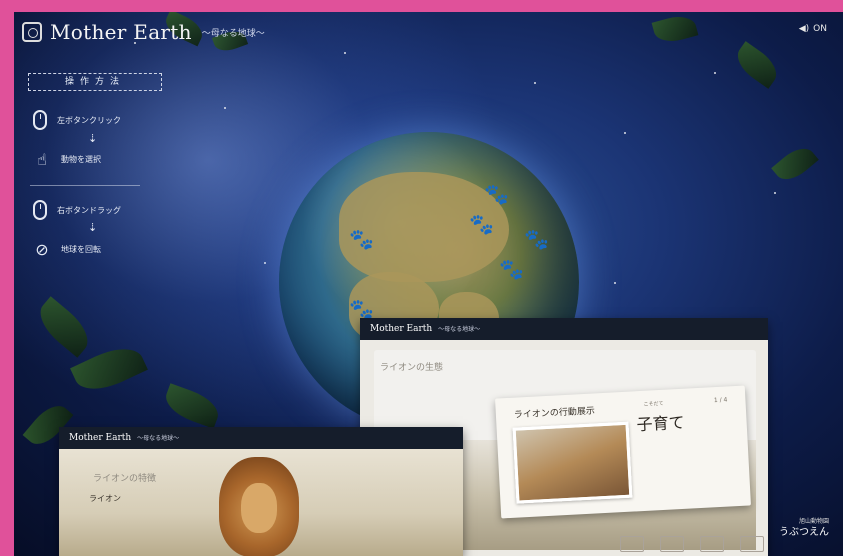 The height and width of the screenshot is (556, 843). What do you see at coordinates (42, 159) in the screenshot?
I see `animal-pointer-icon: ☝` at bounding box center [42, 159].